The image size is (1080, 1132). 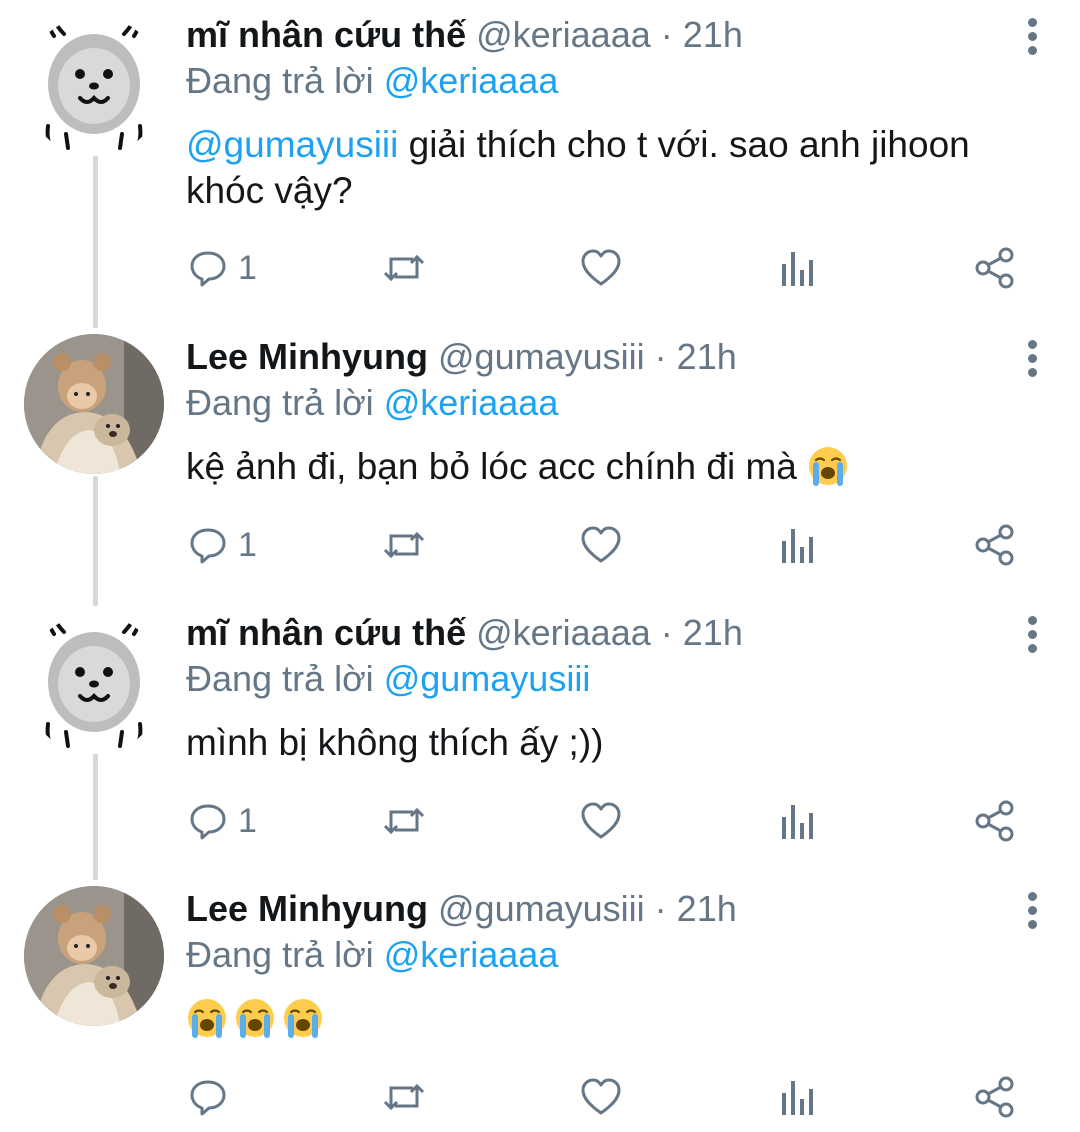 What do you see at coordinates (213, 1097) in the screenshot?
I see `reply-button` at bounding box center [213, 1097].